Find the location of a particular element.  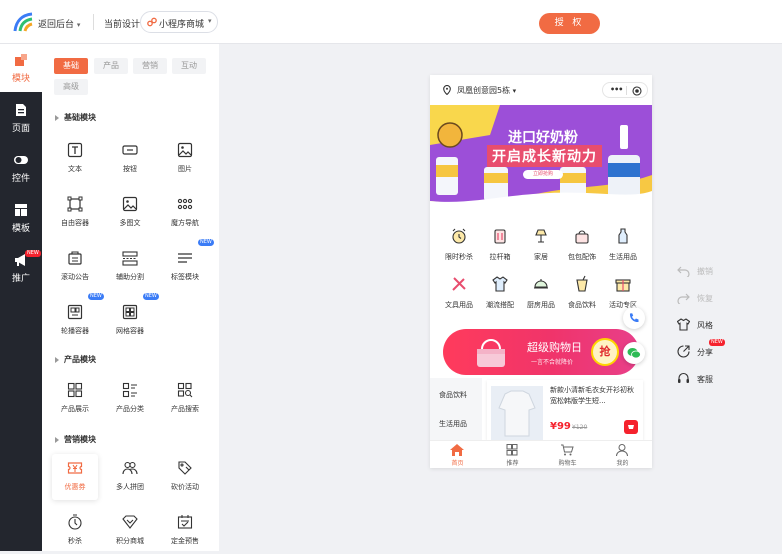

add-to-cart-button is located at coordinates (631, 427).